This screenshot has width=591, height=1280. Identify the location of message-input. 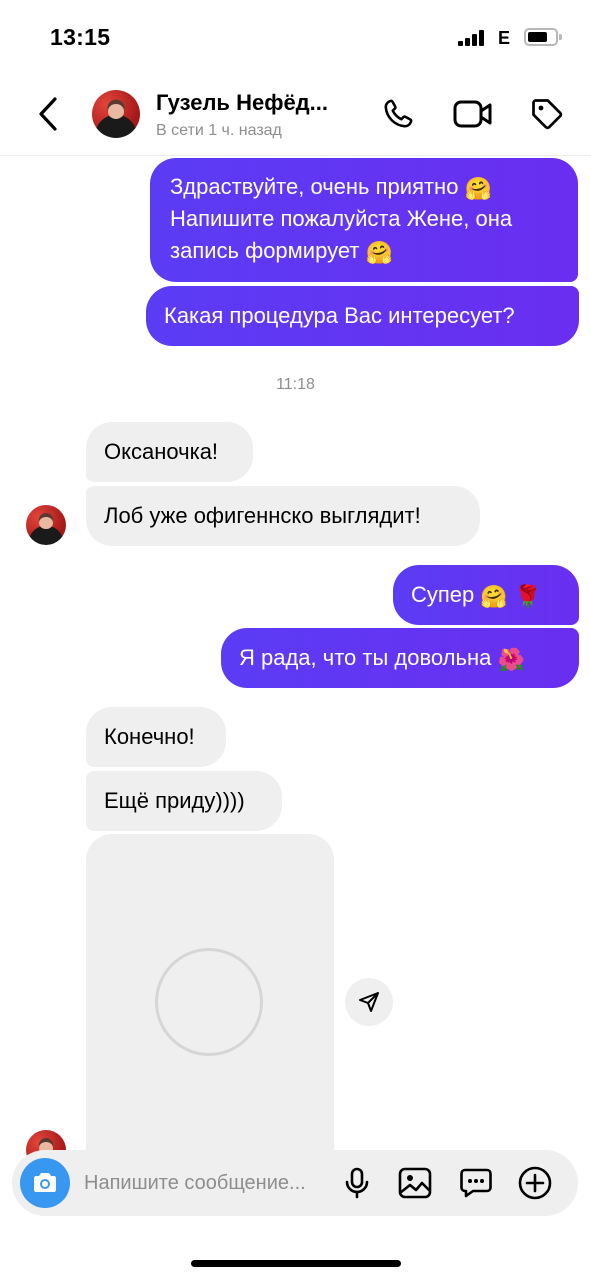
(209, 1183).